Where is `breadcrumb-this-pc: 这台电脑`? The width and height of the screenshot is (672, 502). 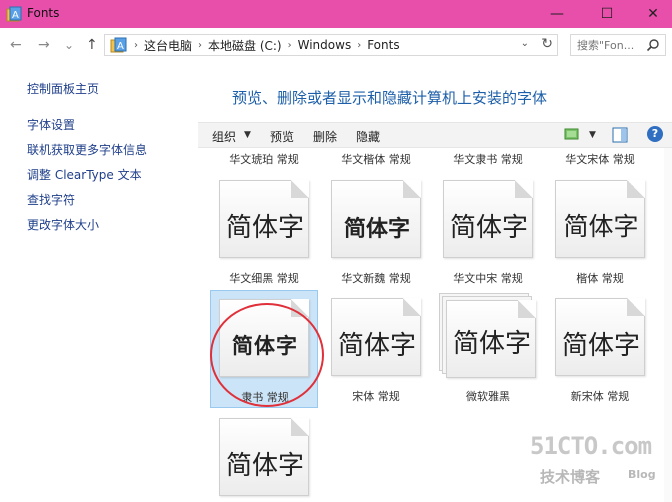
breadcrumb-this-pc: 这台电脑 is located at coordinates (168, 45).